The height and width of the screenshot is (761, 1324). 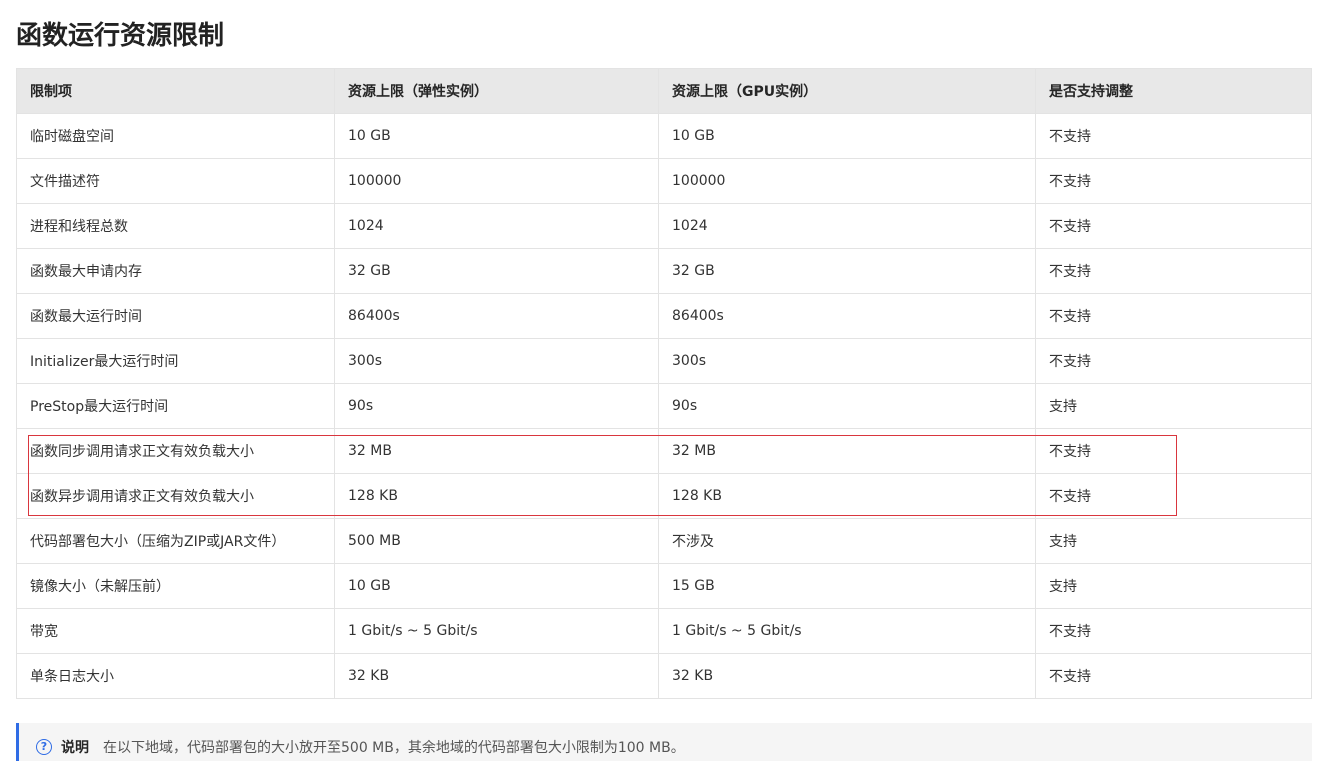 I want to click on cell-gpu-limit: 1 Gbit/s ~ 5 Gbit/s, so click(x=847, y=631).